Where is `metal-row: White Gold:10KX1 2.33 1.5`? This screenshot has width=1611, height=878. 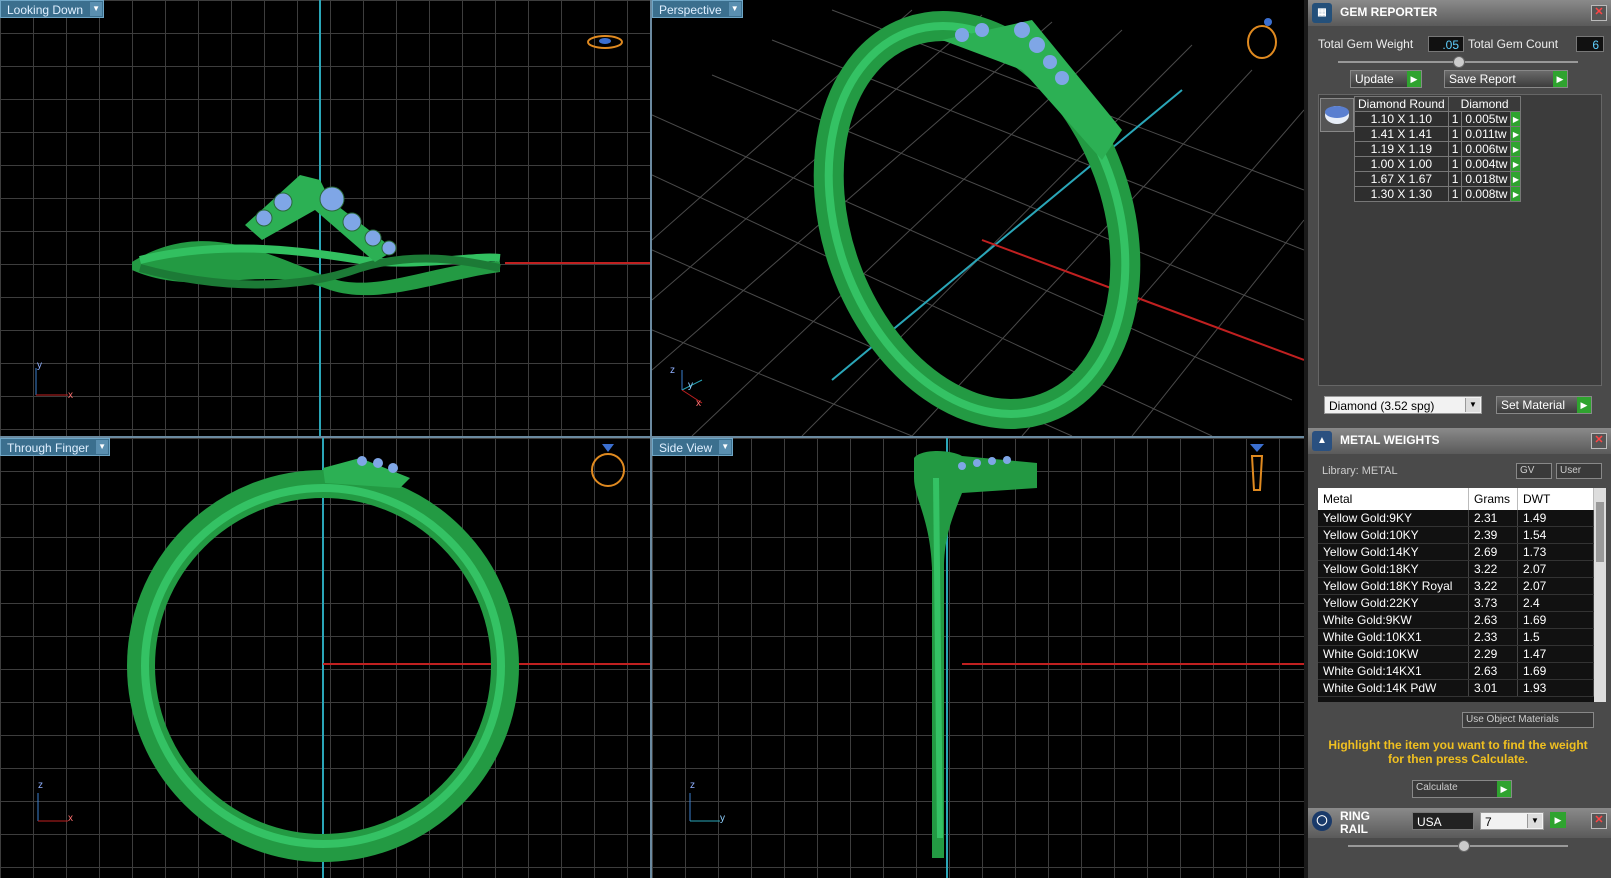
metal-row: White Gold:10KX1 2.33 1.5 is located at coordinates (1456, 637).